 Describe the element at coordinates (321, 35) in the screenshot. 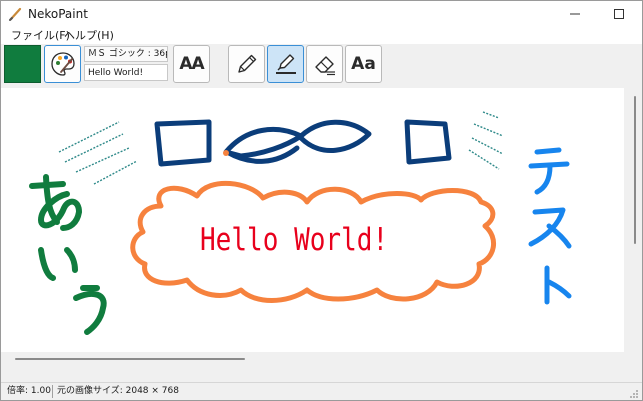

I see `menu-bar: ファイル(F) ヘルプ(H)` at that location.